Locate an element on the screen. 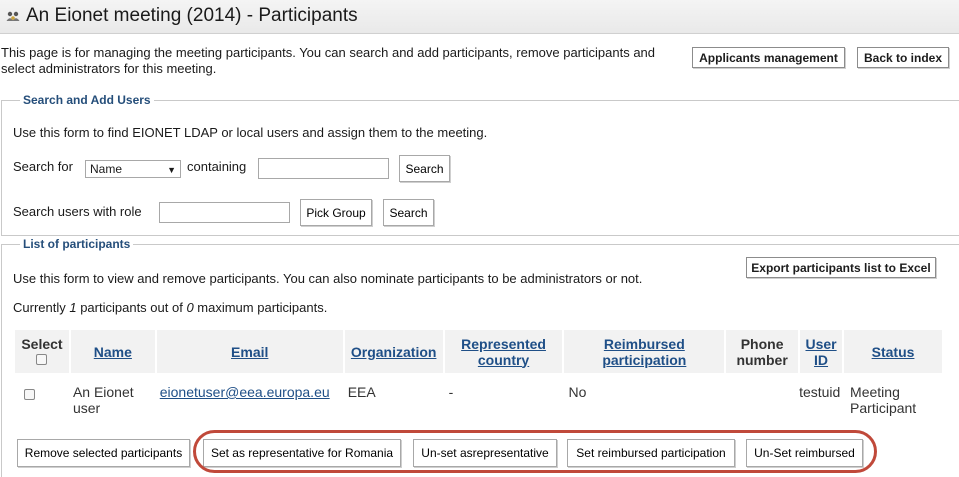 This screenshot has width=959, height=477. row-status-line-1: Meeting is located at coordinates (875, 392).